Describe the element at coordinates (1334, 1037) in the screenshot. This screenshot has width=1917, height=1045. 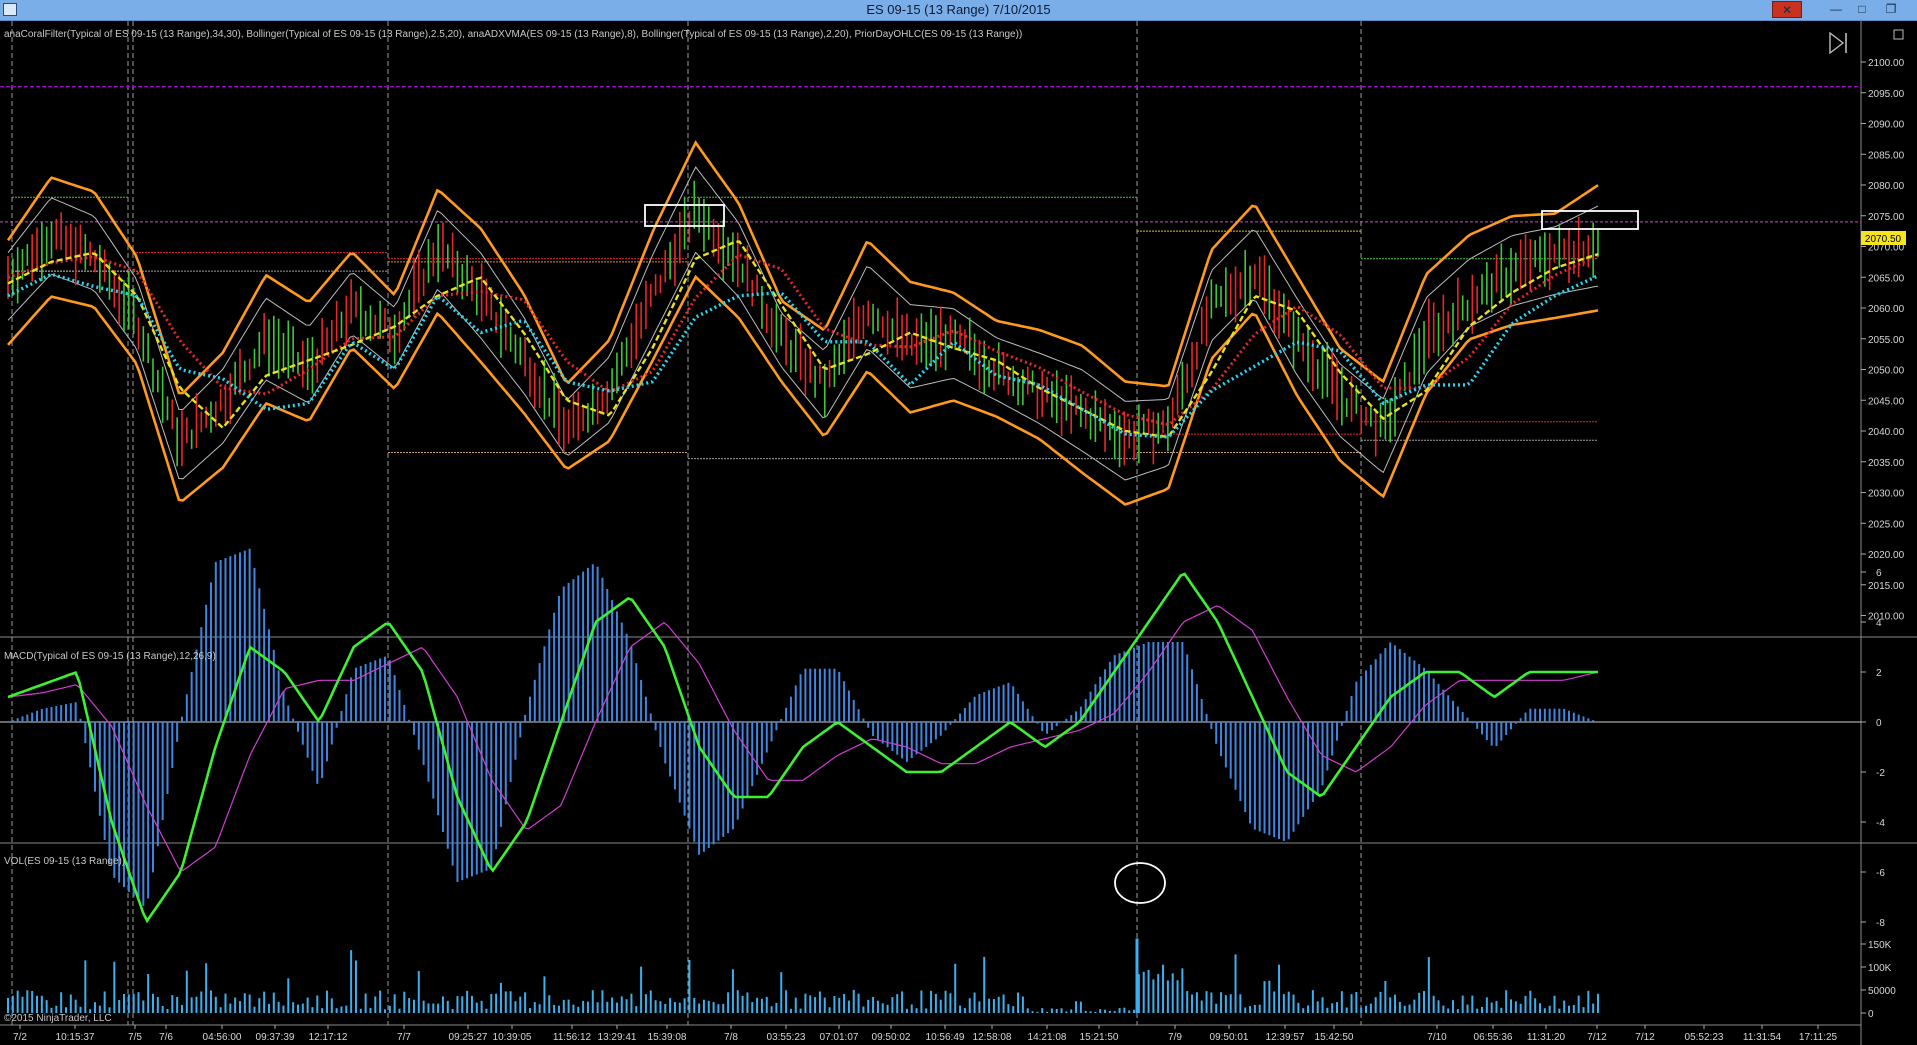
I see `time-axis-label: 15:42:50` at that location.